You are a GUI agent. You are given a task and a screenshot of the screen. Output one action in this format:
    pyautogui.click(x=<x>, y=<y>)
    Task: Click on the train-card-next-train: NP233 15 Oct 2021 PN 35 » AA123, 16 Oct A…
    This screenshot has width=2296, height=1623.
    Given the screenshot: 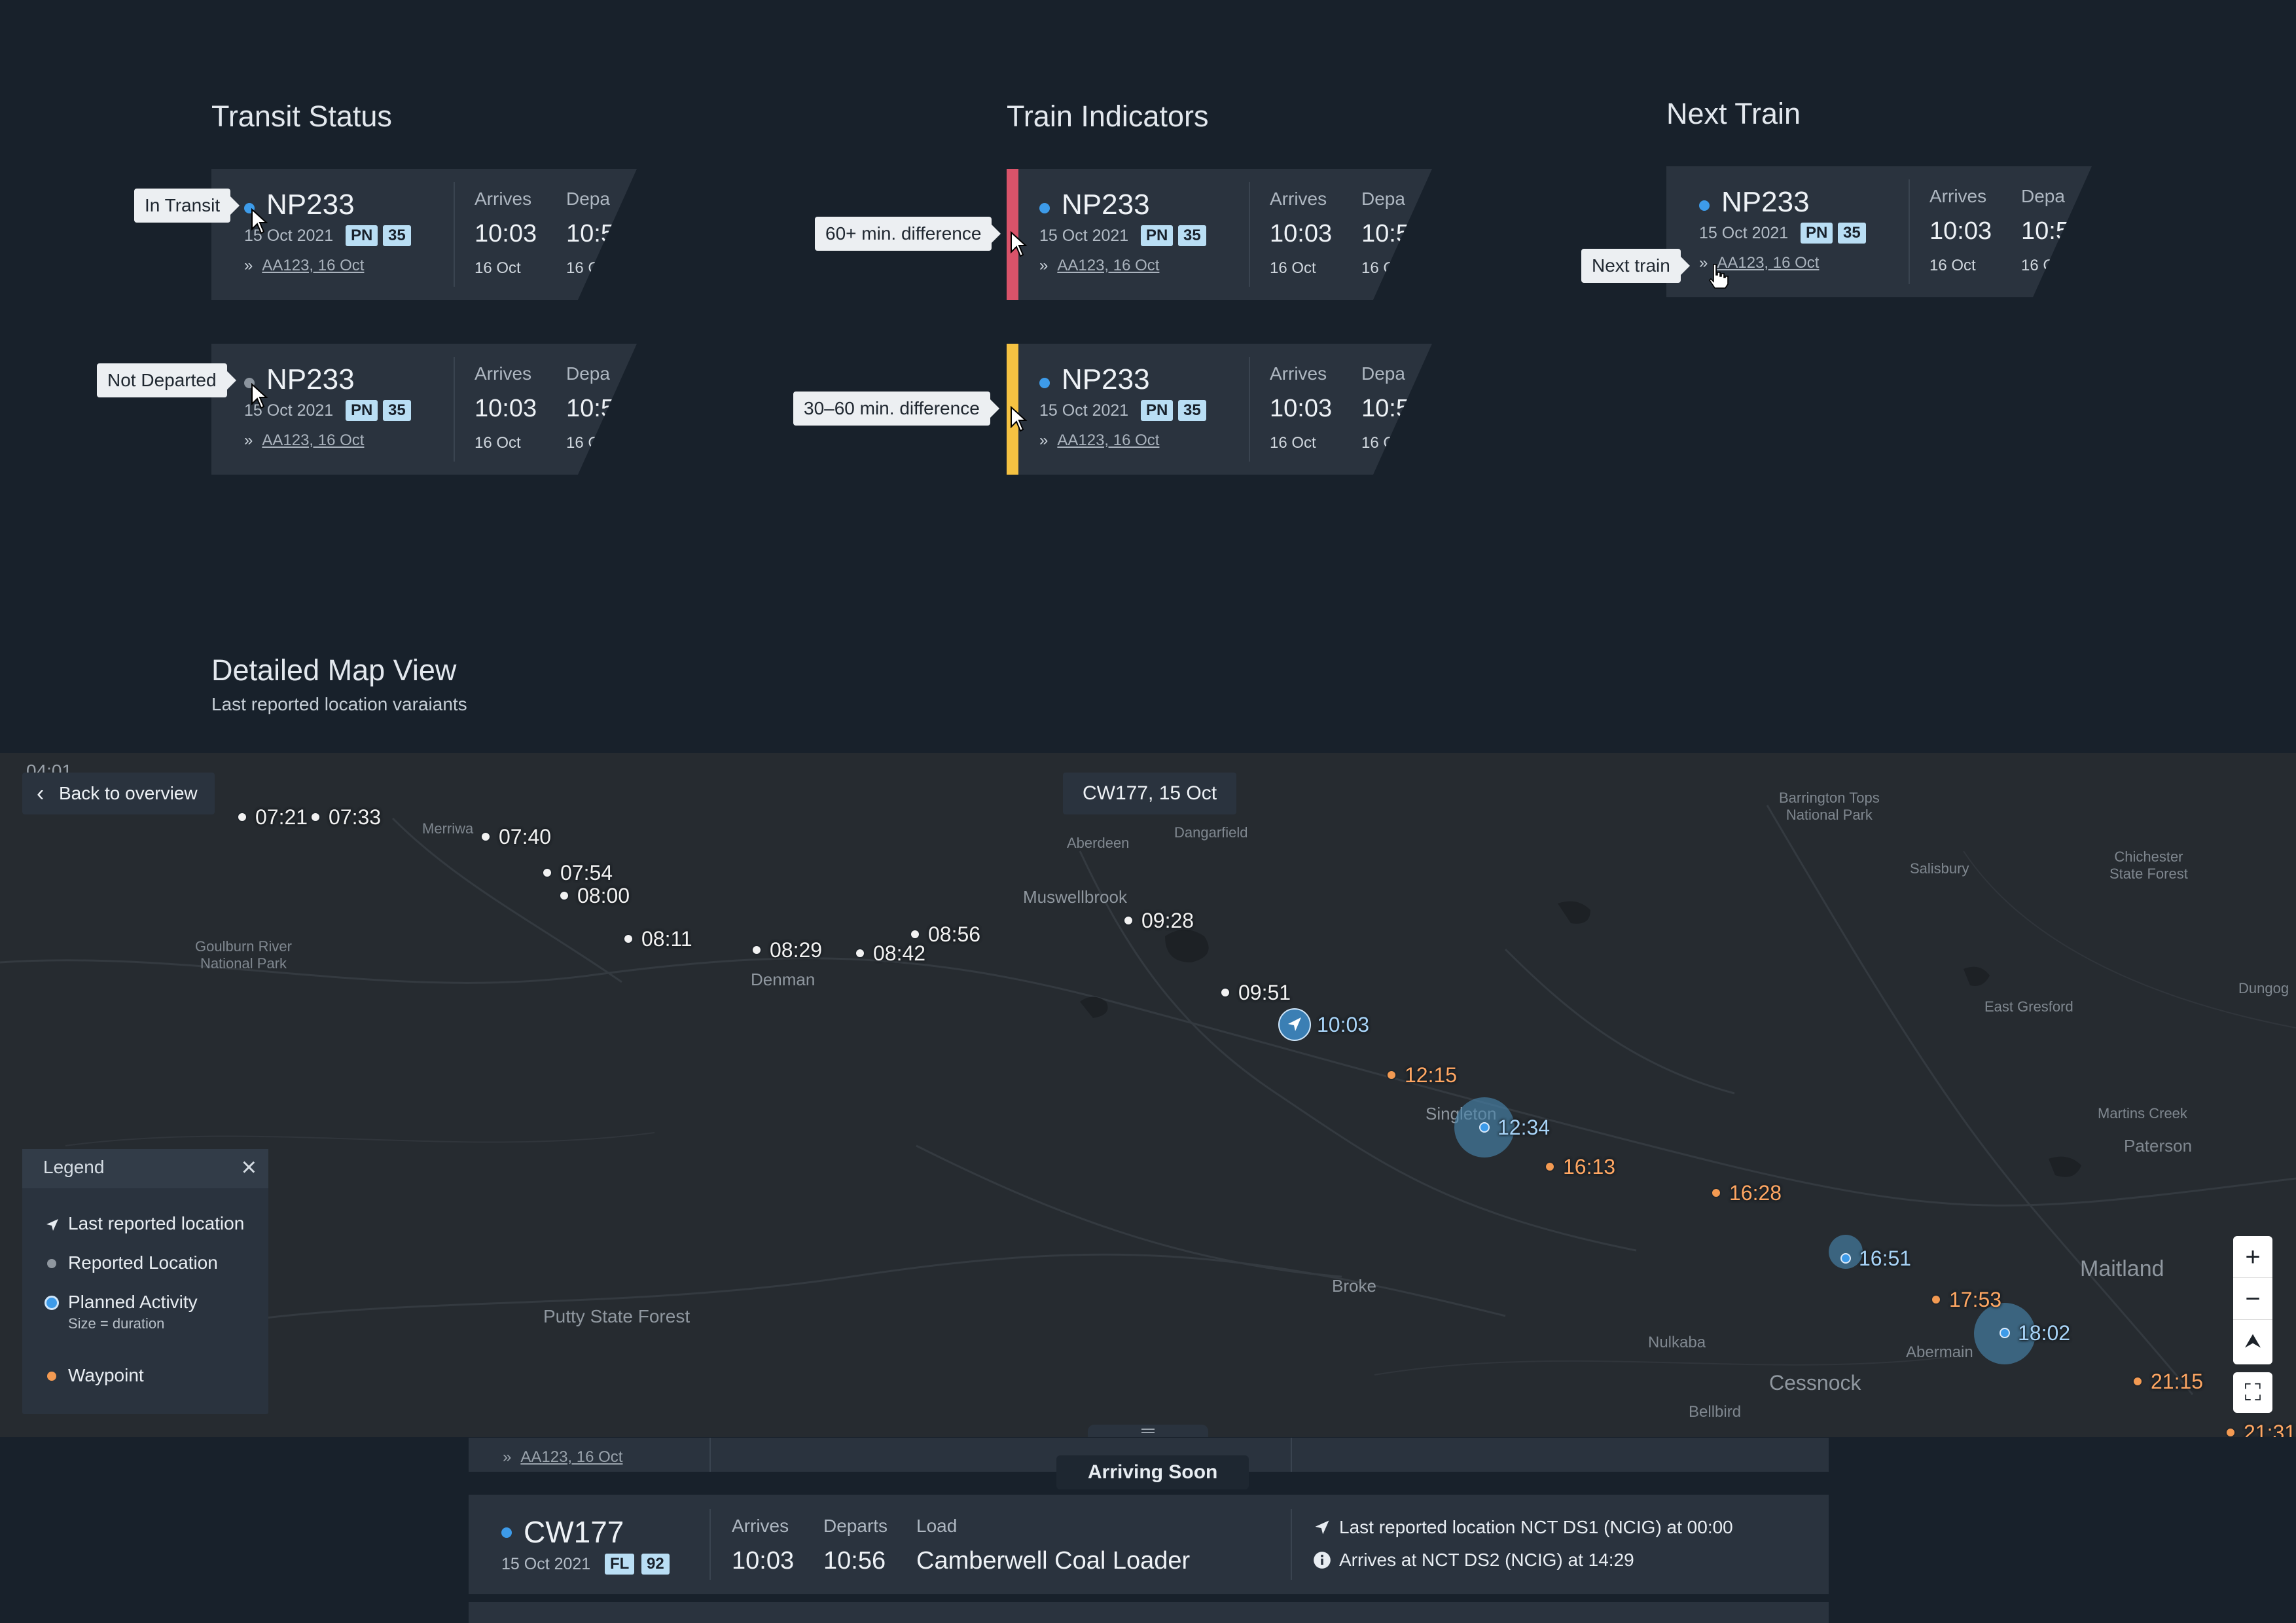 What is the action you would take?
    pyautogui.click(x=1879, y=231)
    